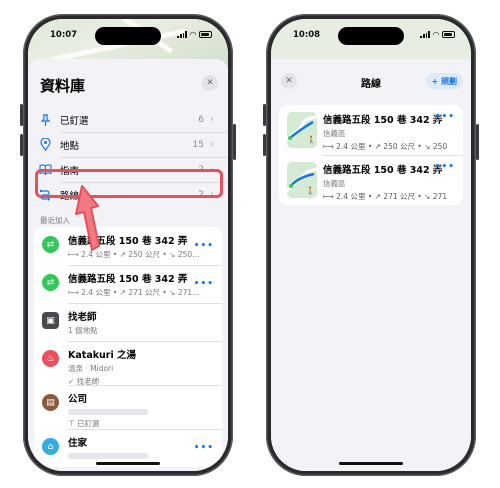 Image resolution: width=500 pixels, height=488 pixels. I want to click on category-label: 地點, so click(70, 146).